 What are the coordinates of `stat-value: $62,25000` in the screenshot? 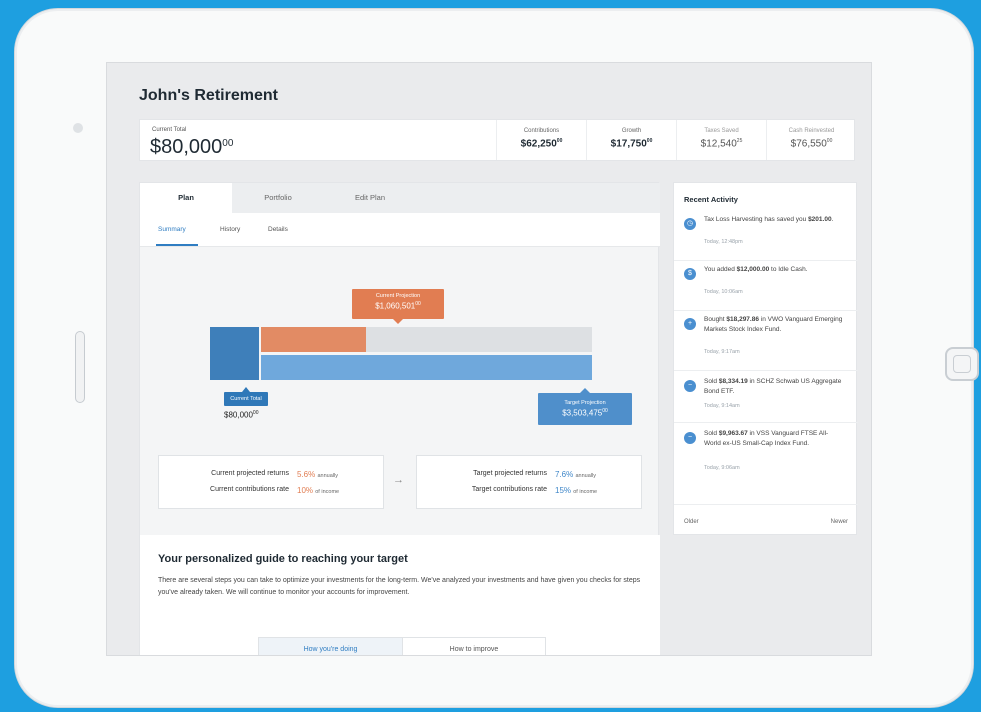 It's located at (541, 143).